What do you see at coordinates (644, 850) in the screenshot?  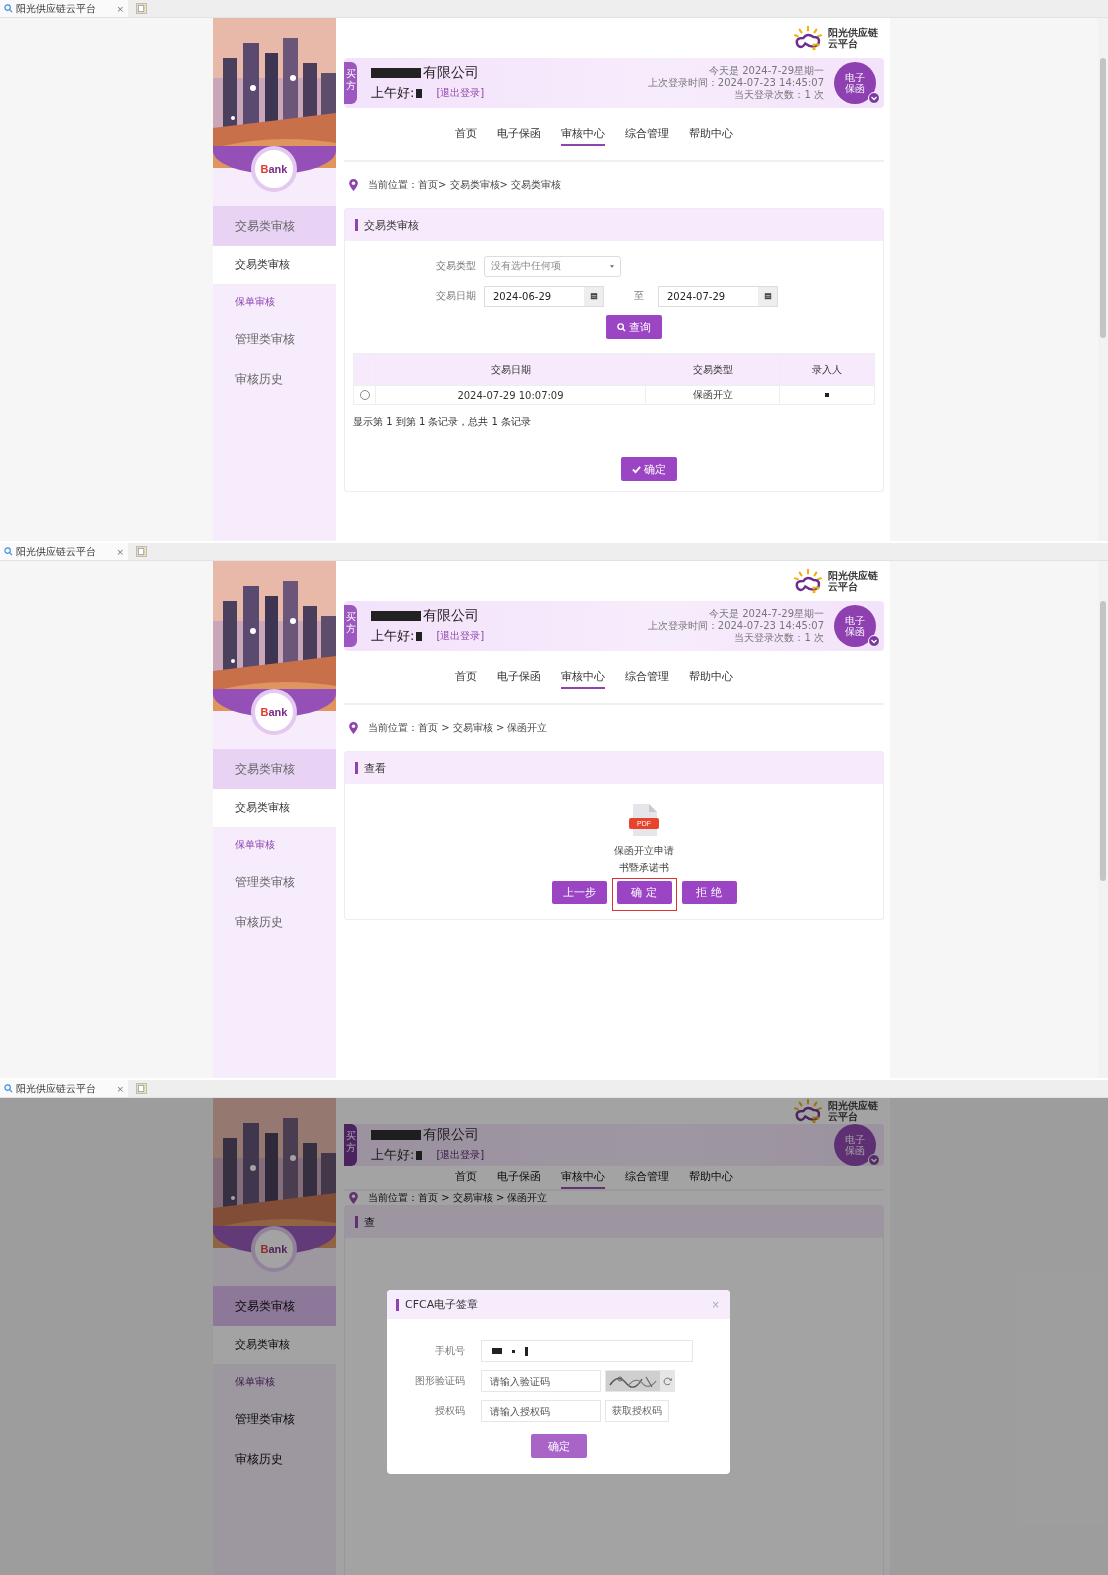 I see `file-name: 保函开立申请` at bounding box center [644, 850].